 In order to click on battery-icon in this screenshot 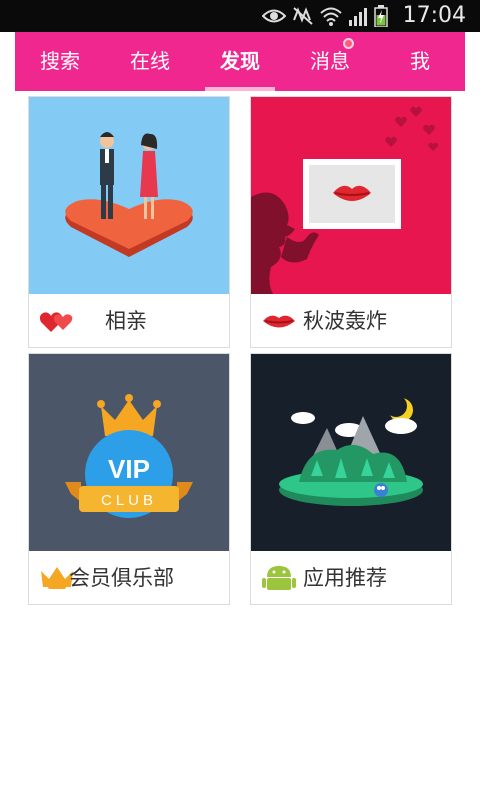, I will do `click(381, 16)`.